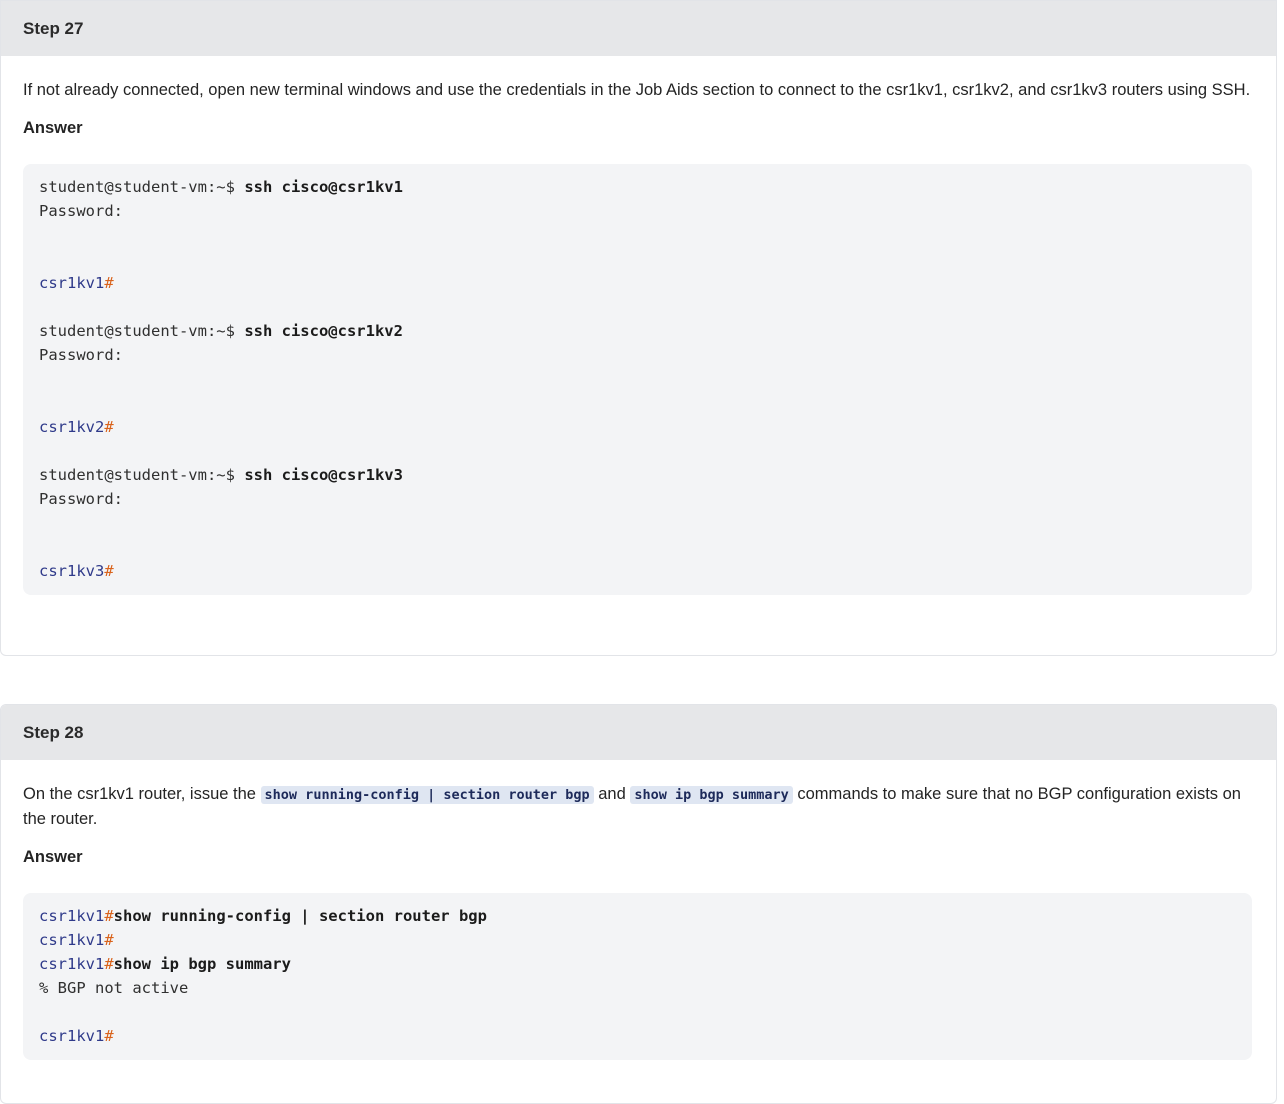  I want to click on step-28-answer-label: Answer, so click(53, 857).